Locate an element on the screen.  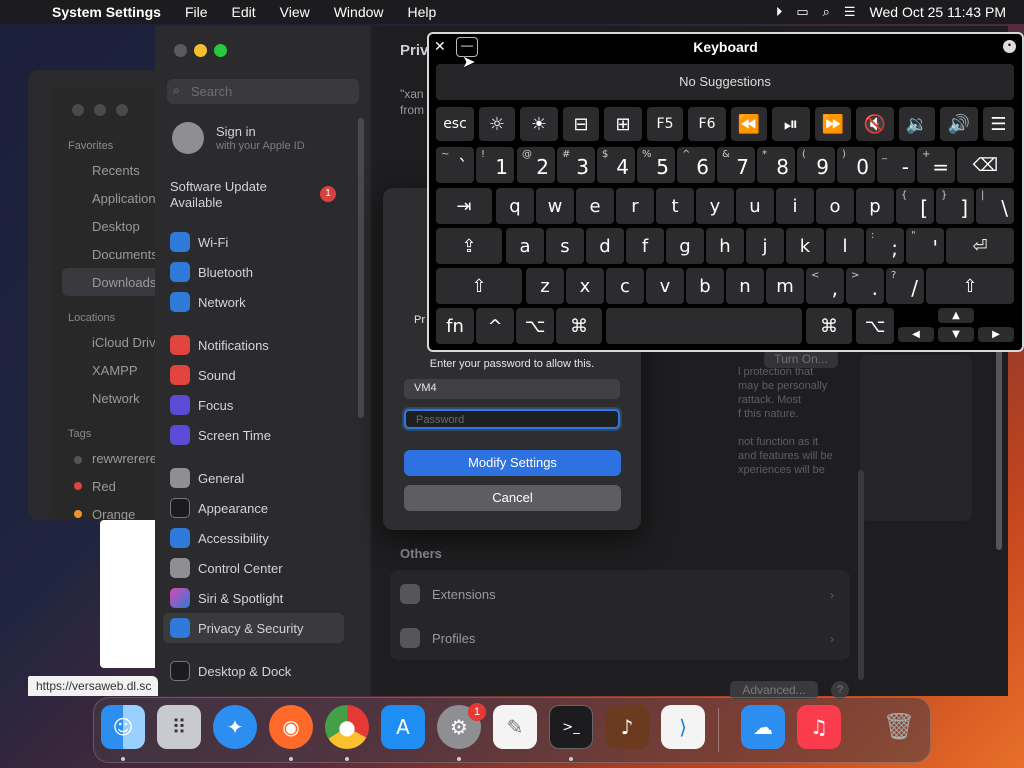
weather-icon: ☁ is located at coordinates (763, 727).